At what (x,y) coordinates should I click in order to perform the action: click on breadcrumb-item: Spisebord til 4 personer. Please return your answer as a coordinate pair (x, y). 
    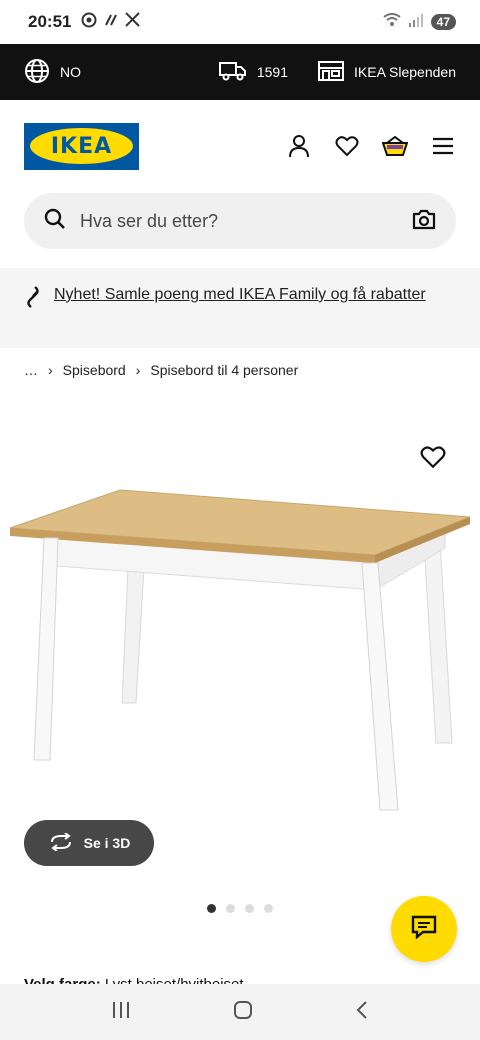
    Looking at the image, I should click on (224, 370).